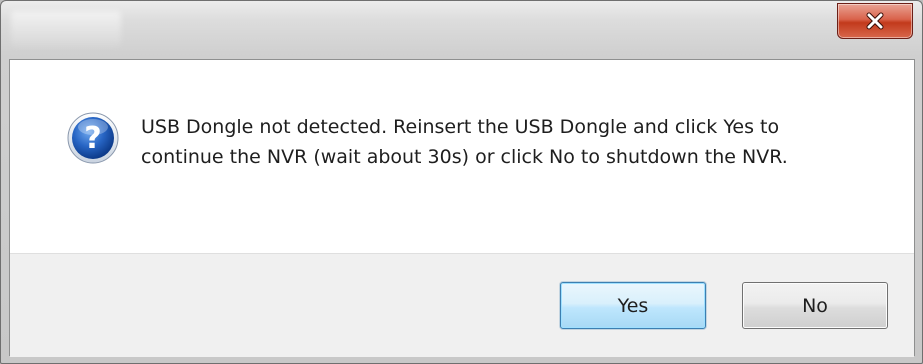 This screenshot has width=923, height=364. I want to click on question-icon: ?, so click(93, 138).